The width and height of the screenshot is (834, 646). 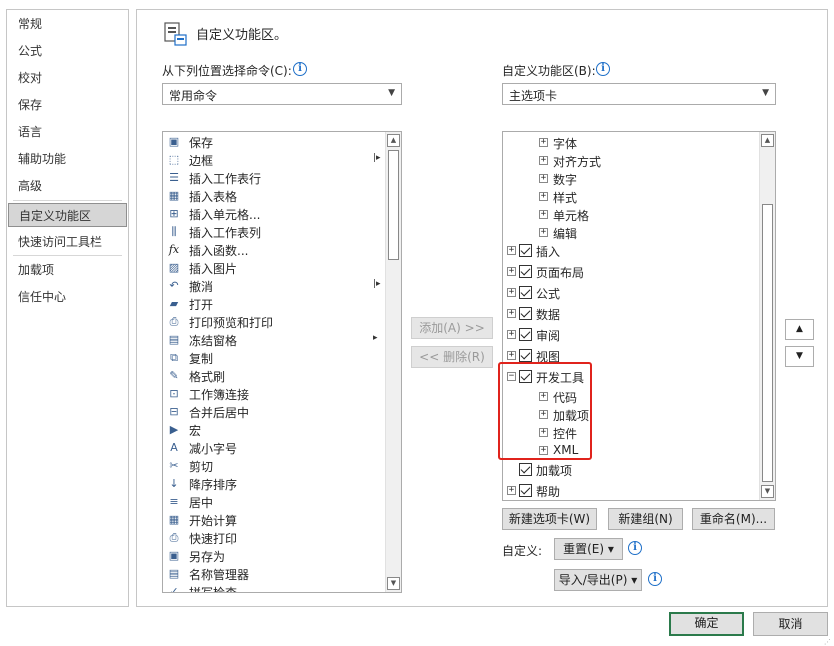 I want to click on command-item: ≡ 居中, so click(x=277, y=502).